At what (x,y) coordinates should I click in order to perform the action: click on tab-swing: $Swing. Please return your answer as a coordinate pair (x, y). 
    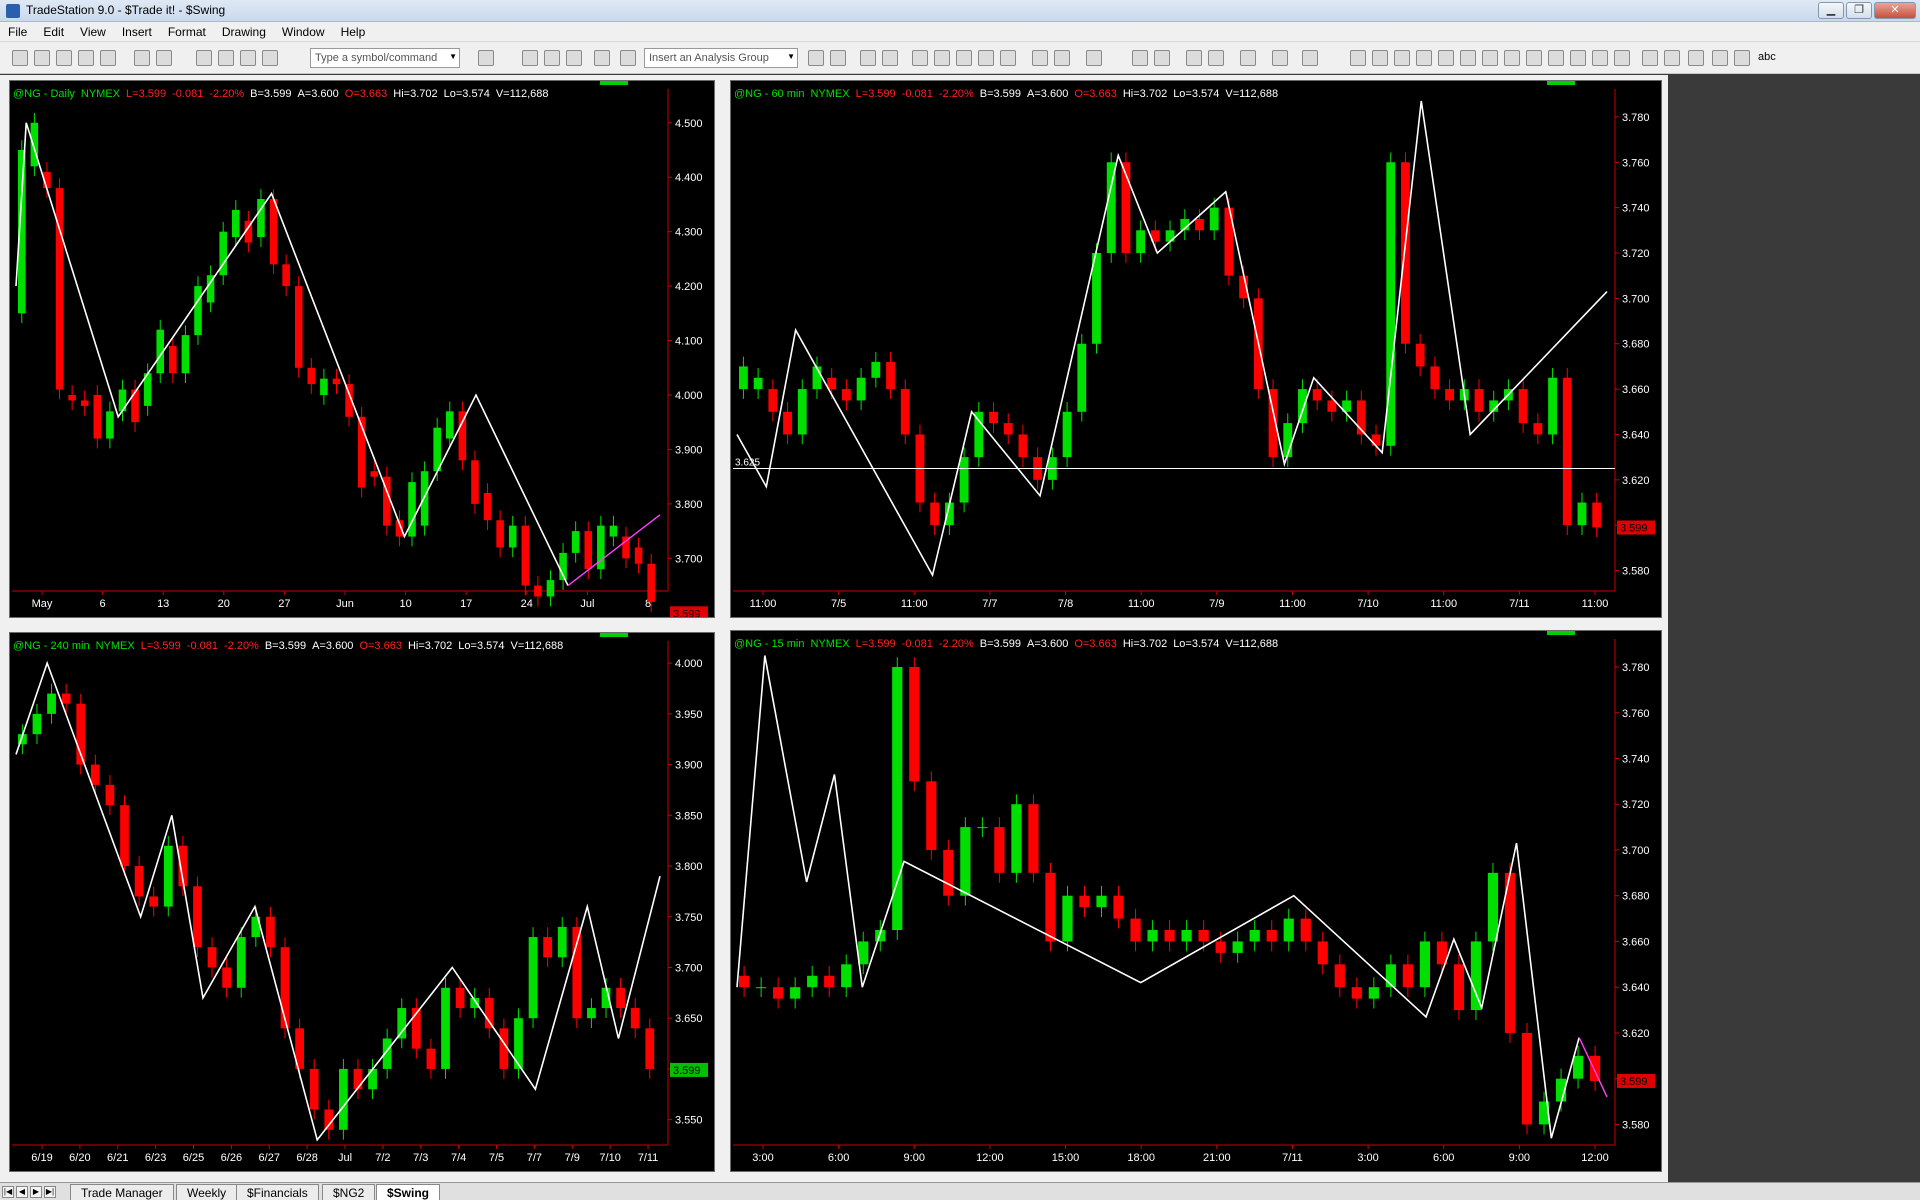
    Looking at the image, I should click on (408, 1192).